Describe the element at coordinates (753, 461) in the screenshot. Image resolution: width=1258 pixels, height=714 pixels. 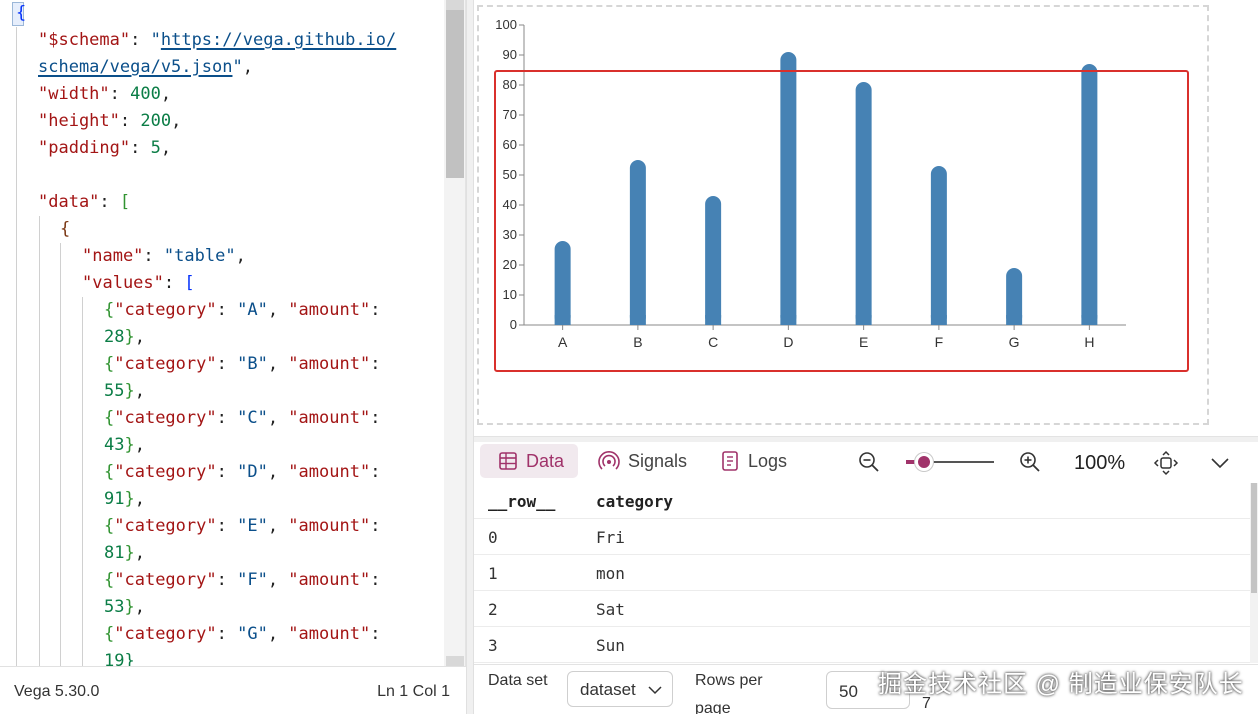
I see `tab-logs: Logs` at that location.